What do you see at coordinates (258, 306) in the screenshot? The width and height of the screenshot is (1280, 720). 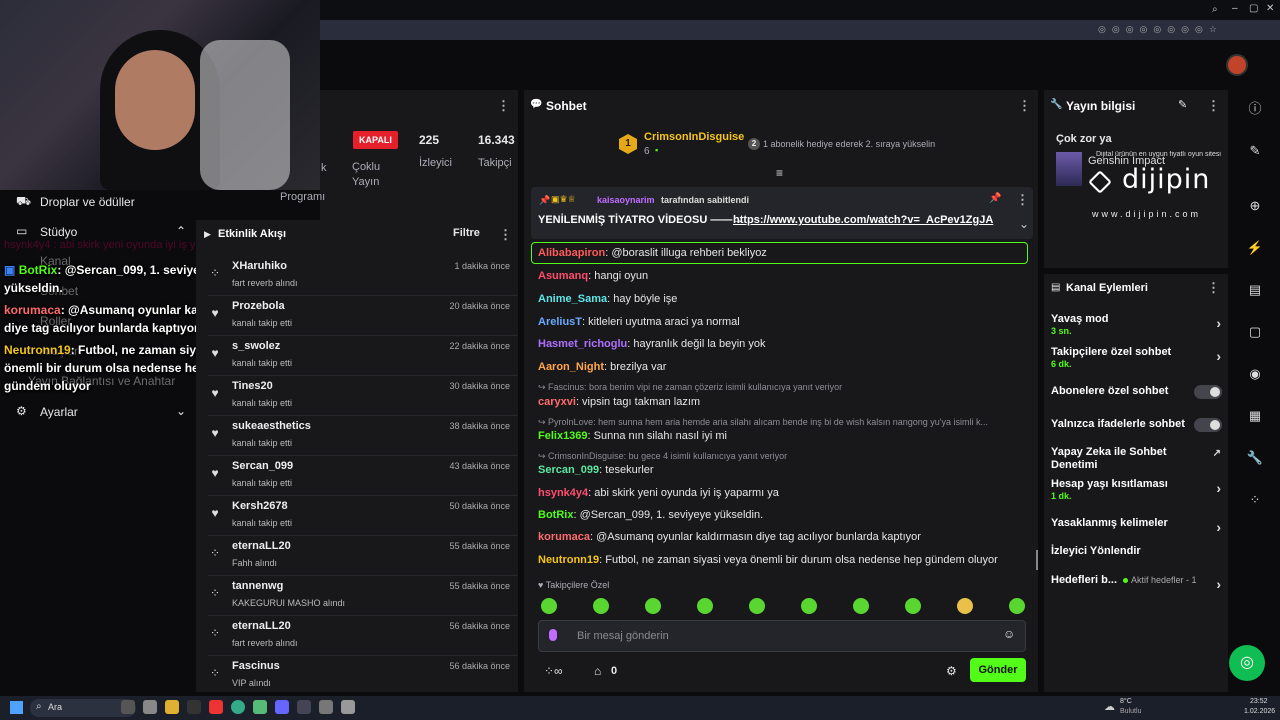 I see `activity-user: Prozebola` at bounding box center [258, 306].